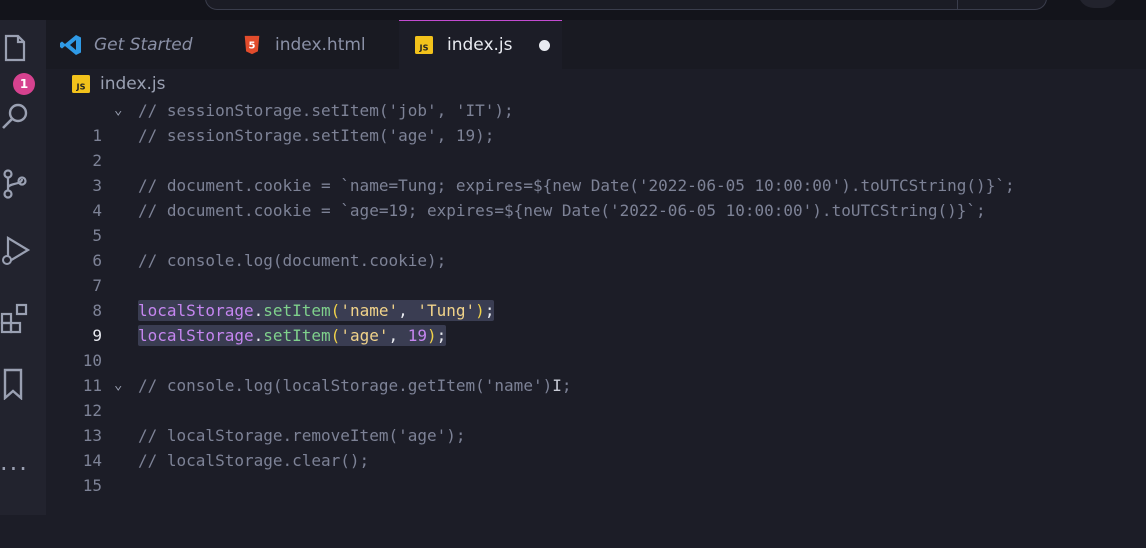 The image size is (1146, 548). I want to click on editor-tabs: Get Started 5 index.html JS index.js, so click(596, 44).